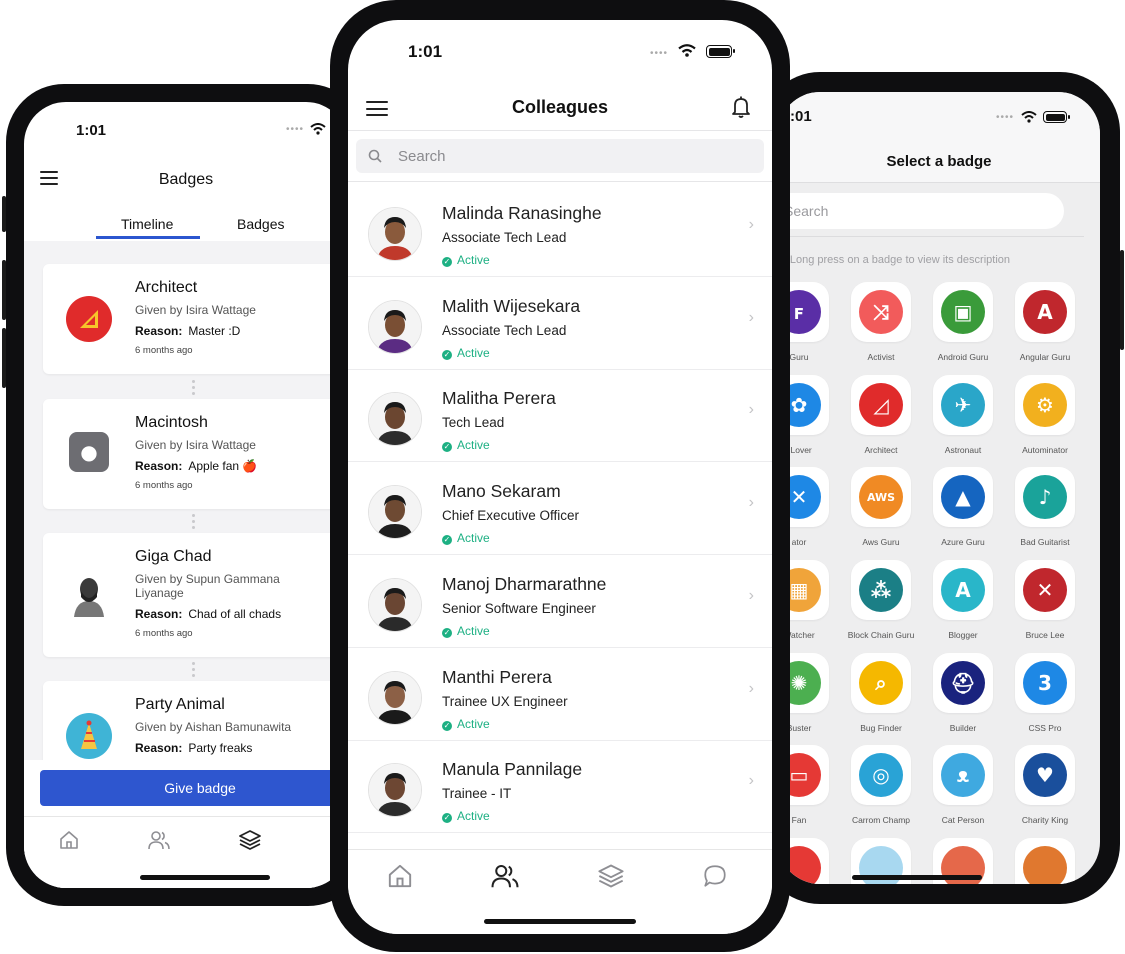 The image size is (1125, 954). What do you see at coordinates (921, 211) in the screenshot?
I see `badge-search-input: Search` at bounding box center [921, 211].